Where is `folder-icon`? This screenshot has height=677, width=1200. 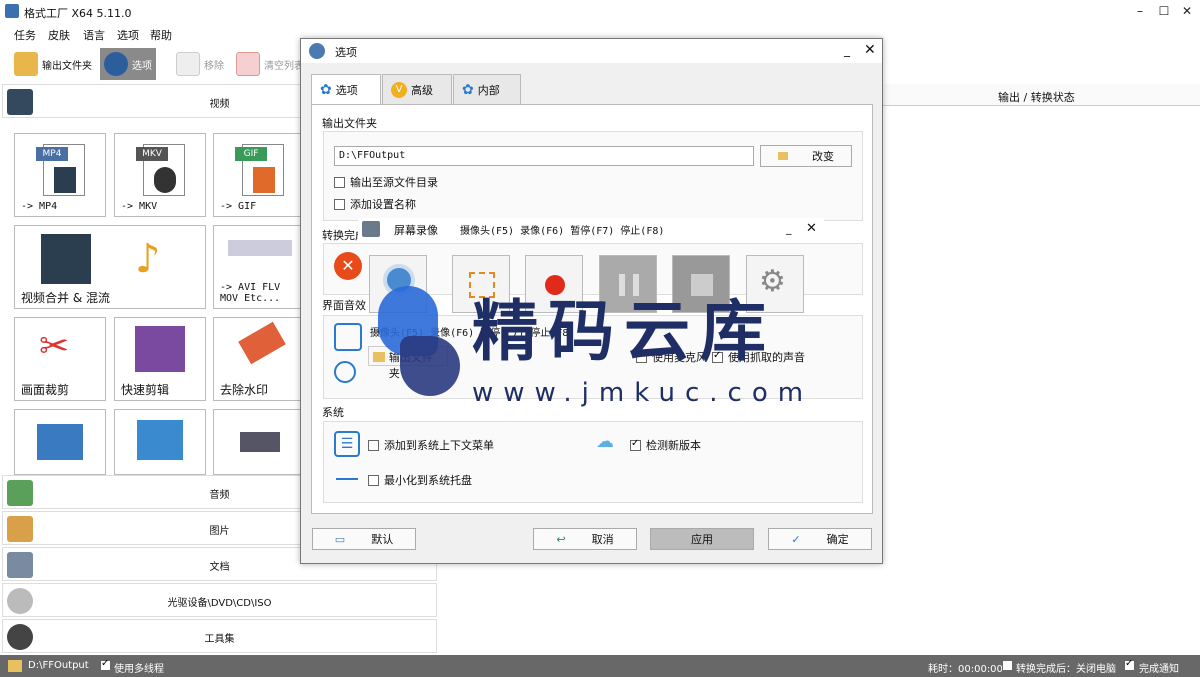 folder-icon is located at coordinates (783, 156).